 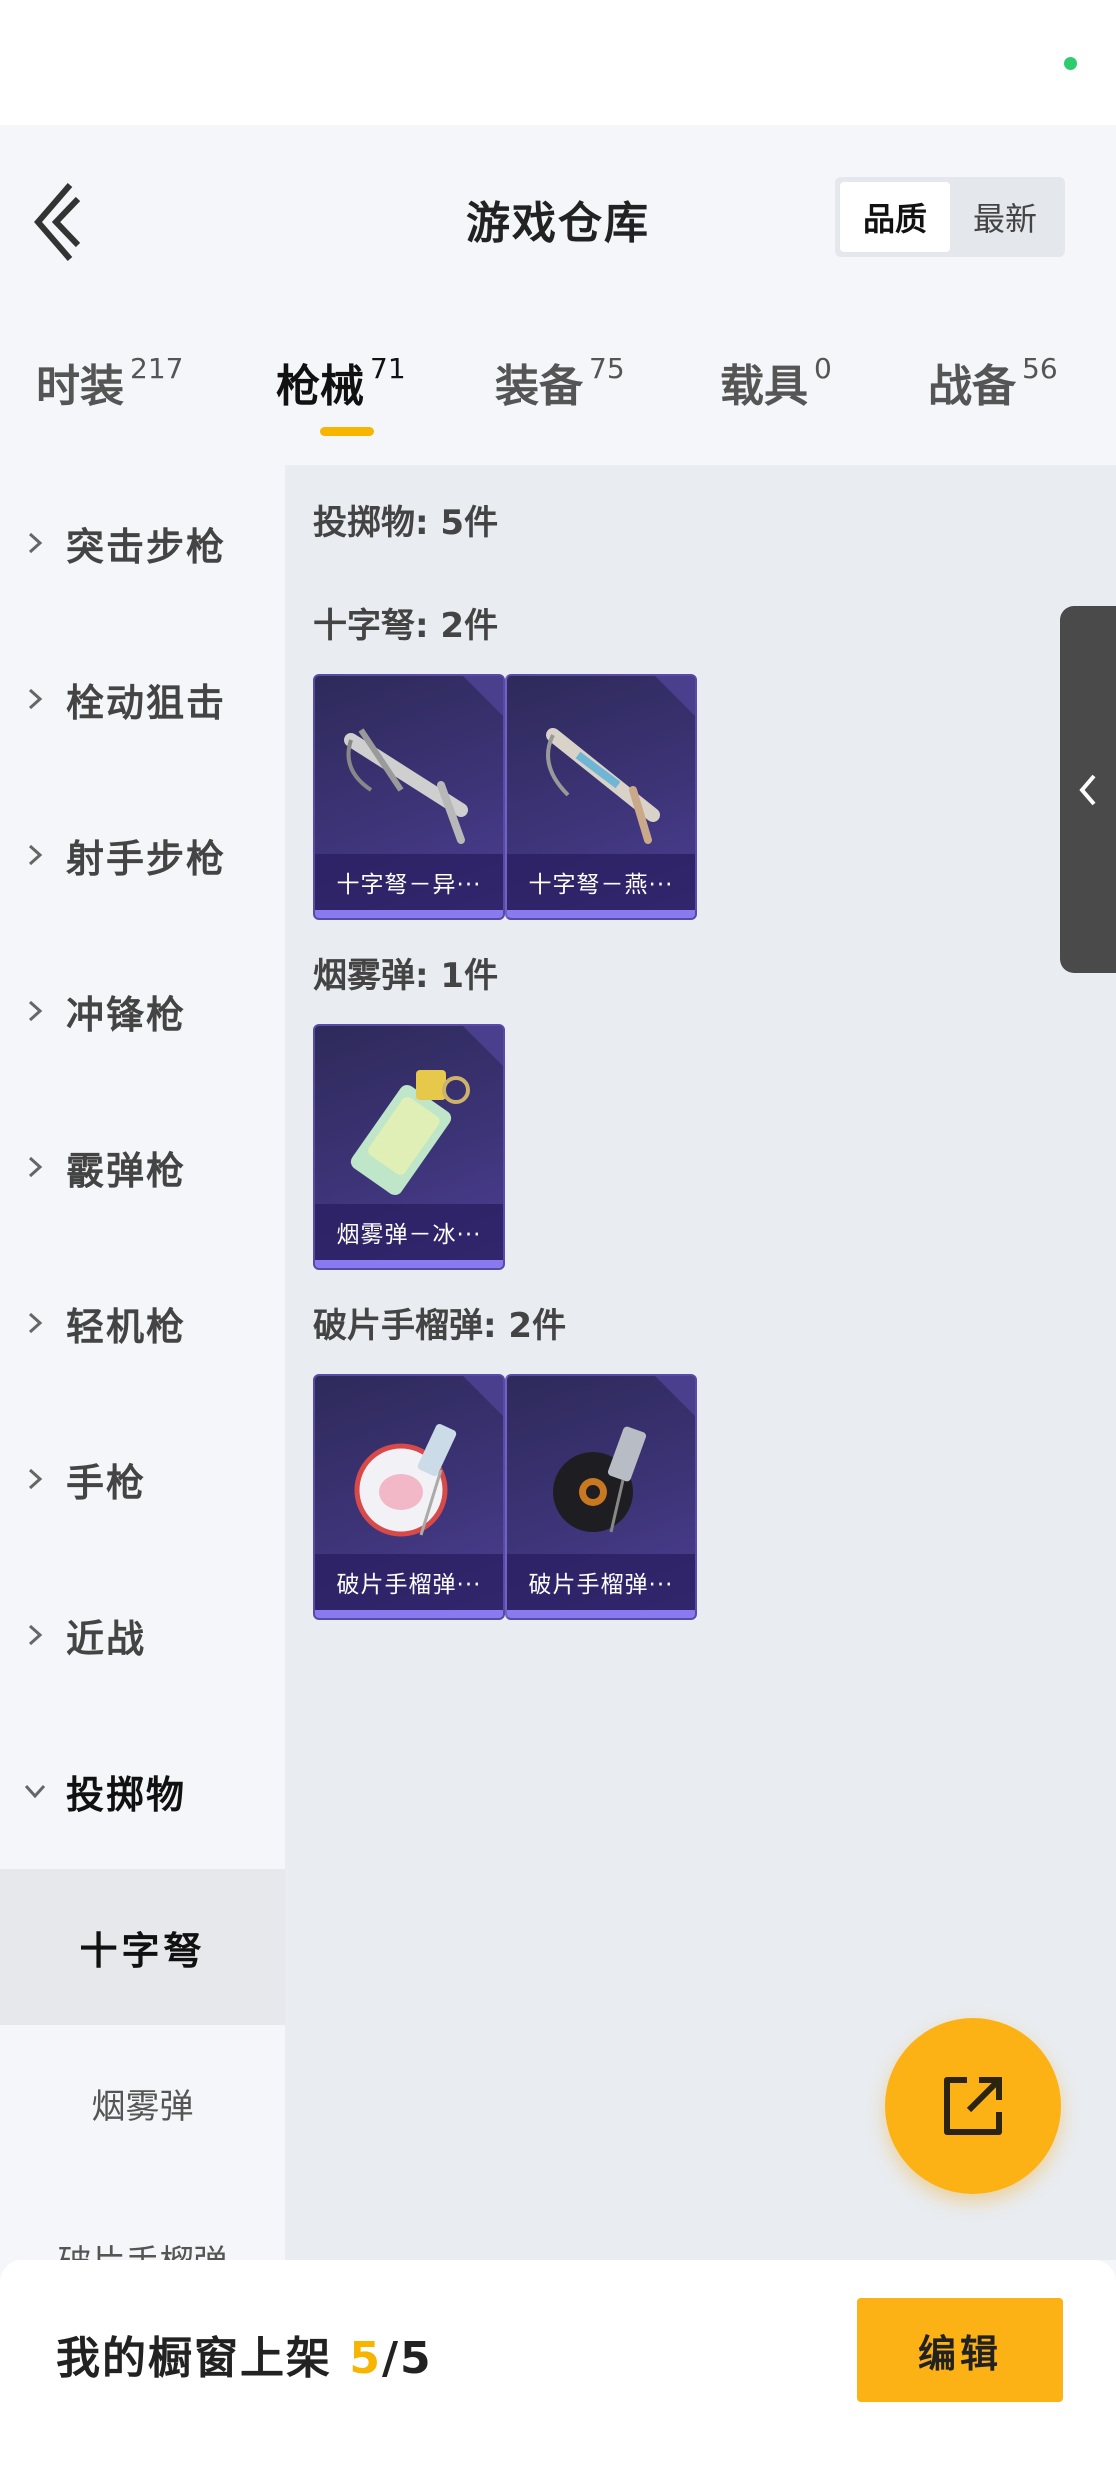 I want to click on tab-count: 71, so click(x=388, y=368).